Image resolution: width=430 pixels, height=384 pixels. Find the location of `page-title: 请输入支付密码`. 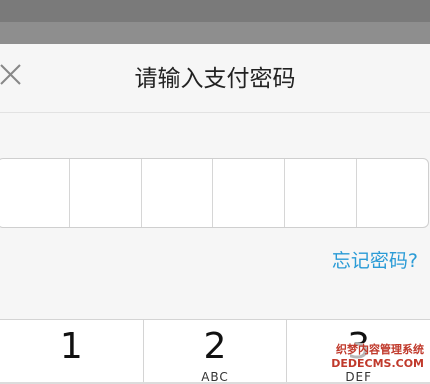

page-title: 请输入支付密码 is located at coordinates (215, 79).